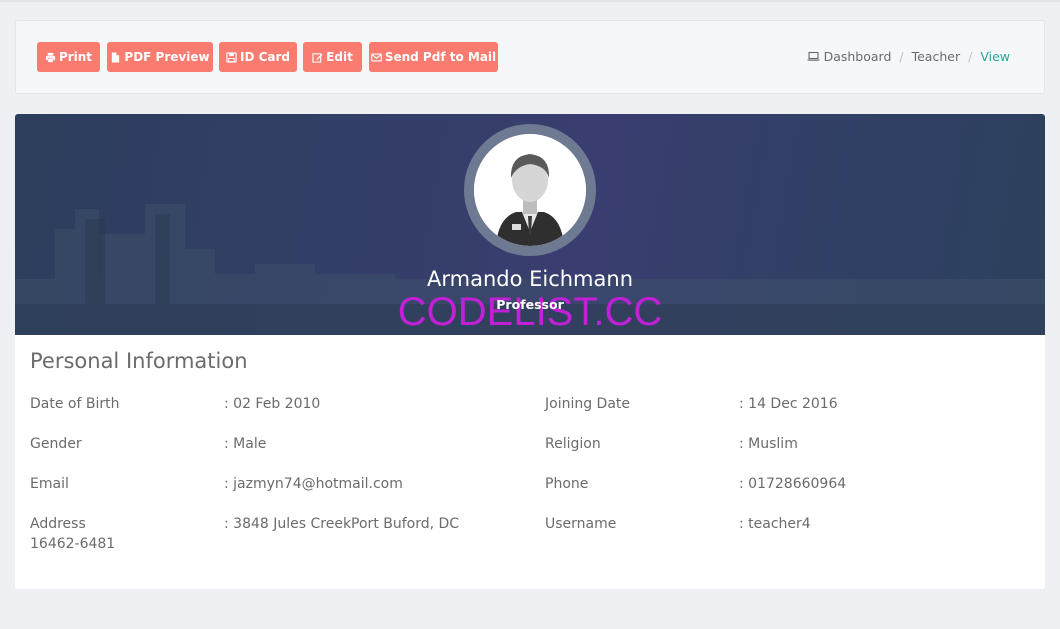  What do you see at coordinates (813, 56) in the screenshot?
I see `laptop-icon` at bounding box center [813, 56].